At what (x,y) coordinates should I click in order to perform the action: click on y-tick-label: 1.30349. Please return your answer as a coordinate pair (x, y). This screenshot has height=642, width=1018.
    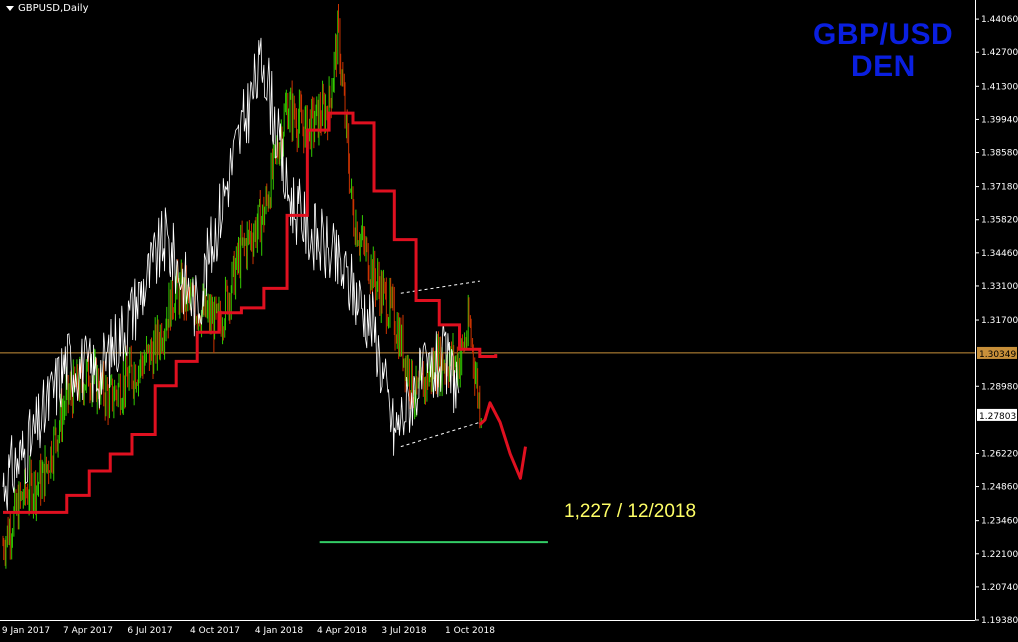
    Looking at the image, I should click on (997, 355).